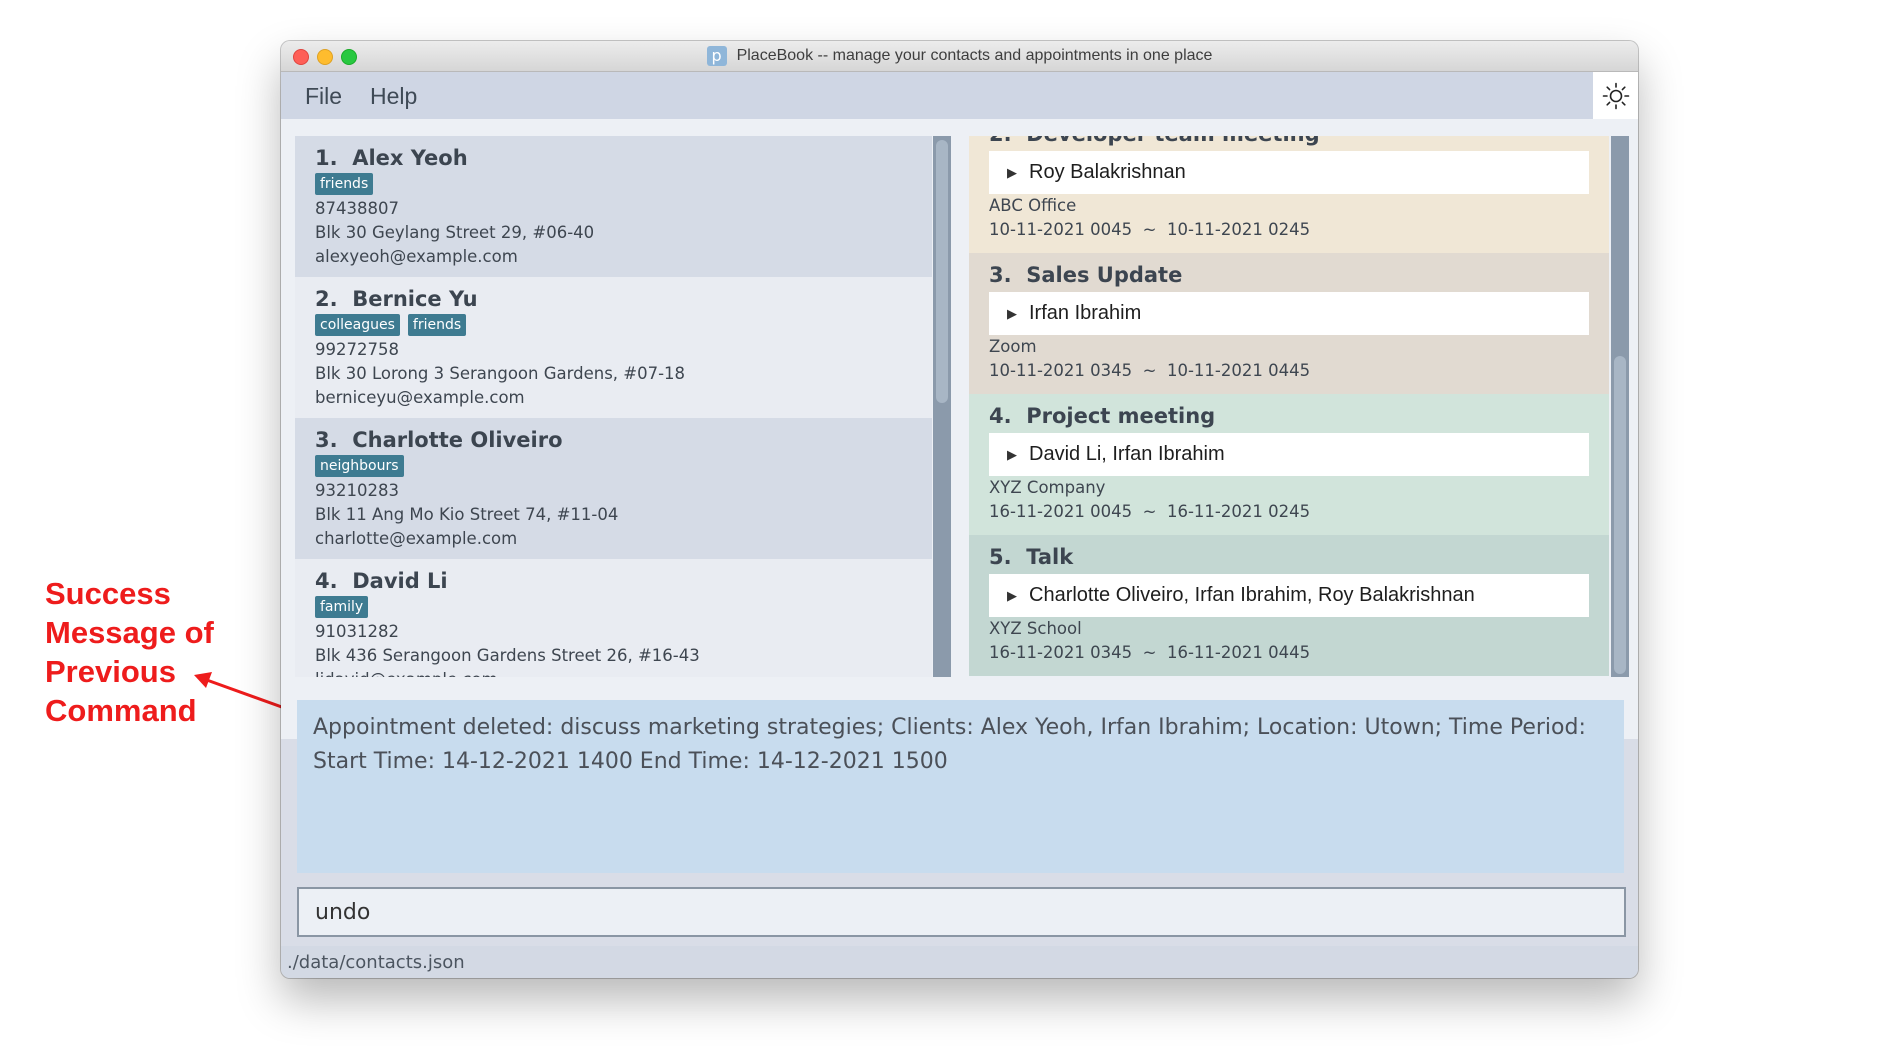  What do you see at coordinates (357, 208) in the screenshot?
I see `contact-phone: 87438807` at bounding box center [357, 208].